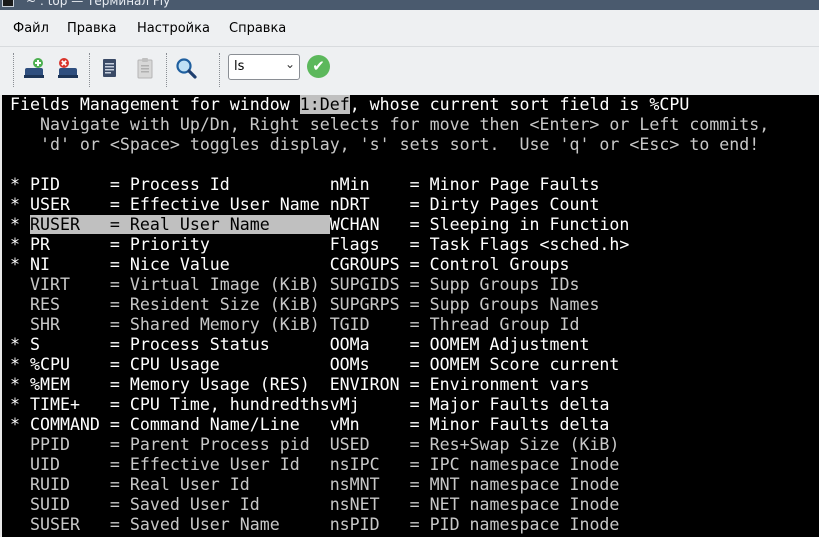  I want to click on menu-file: Файл, so click(31, 28).